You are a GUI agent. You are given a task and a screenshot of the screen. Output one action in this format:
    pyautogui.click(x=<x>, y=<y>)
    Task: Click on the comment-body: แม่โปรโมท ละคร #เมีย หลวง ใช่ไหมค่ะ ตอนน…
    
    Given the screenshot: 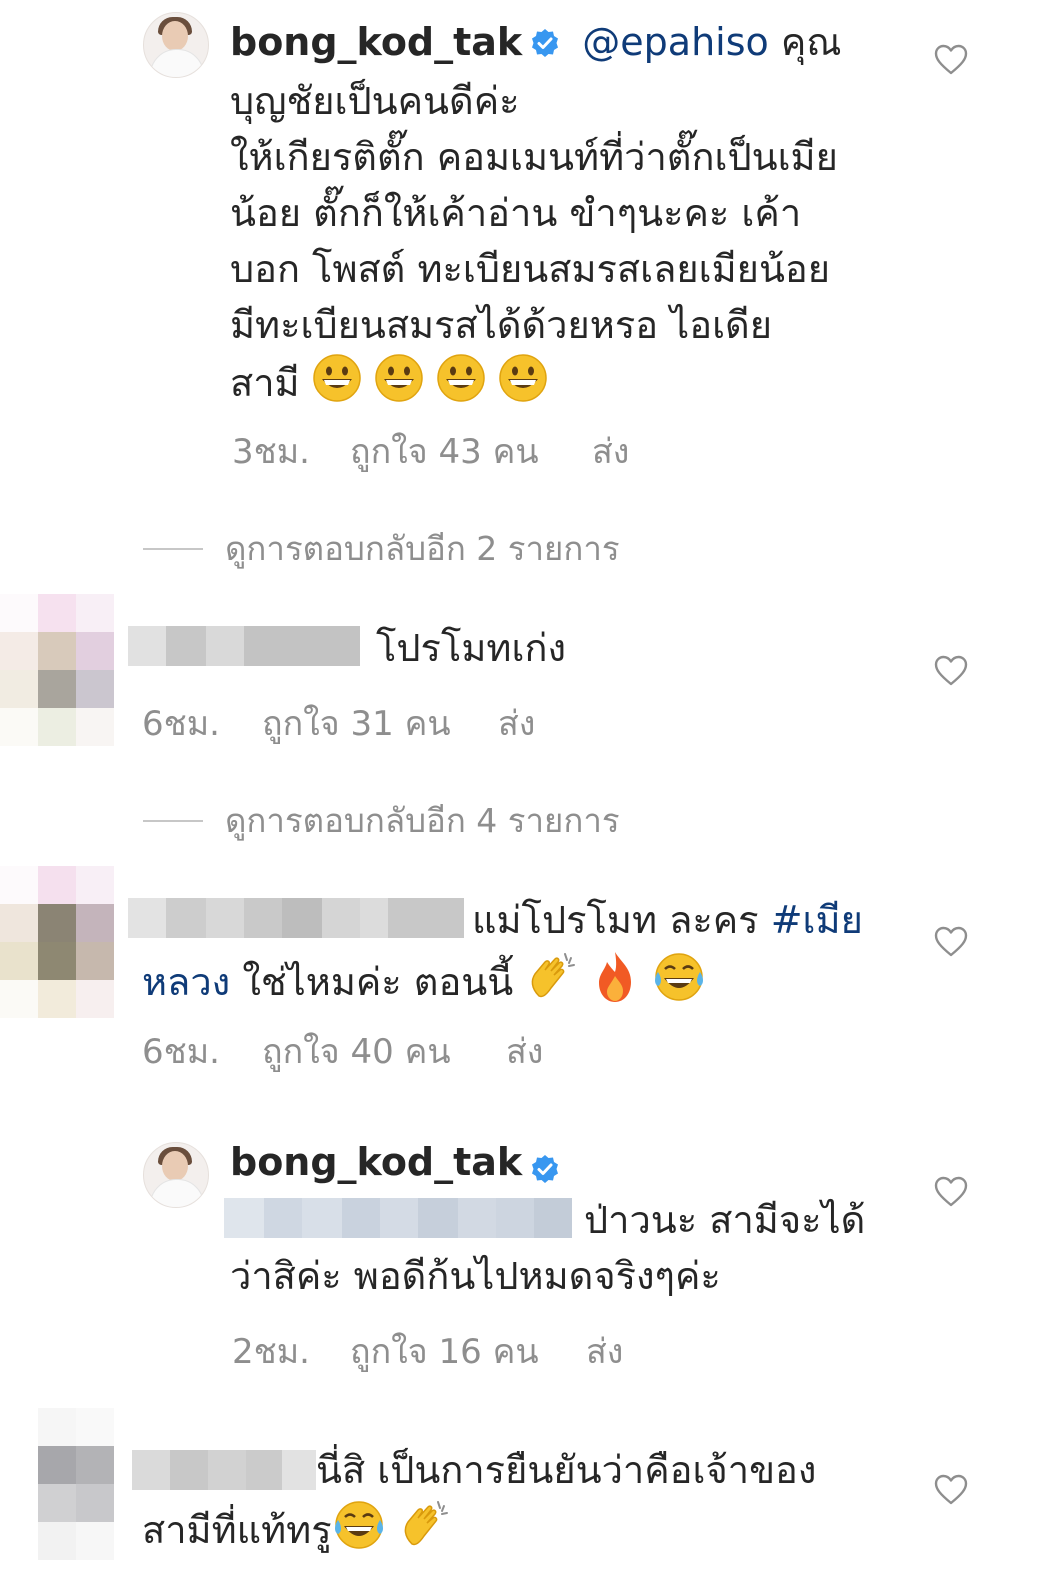 What is the action you would take?
    pyautogui.click(x=522, y=955)
    